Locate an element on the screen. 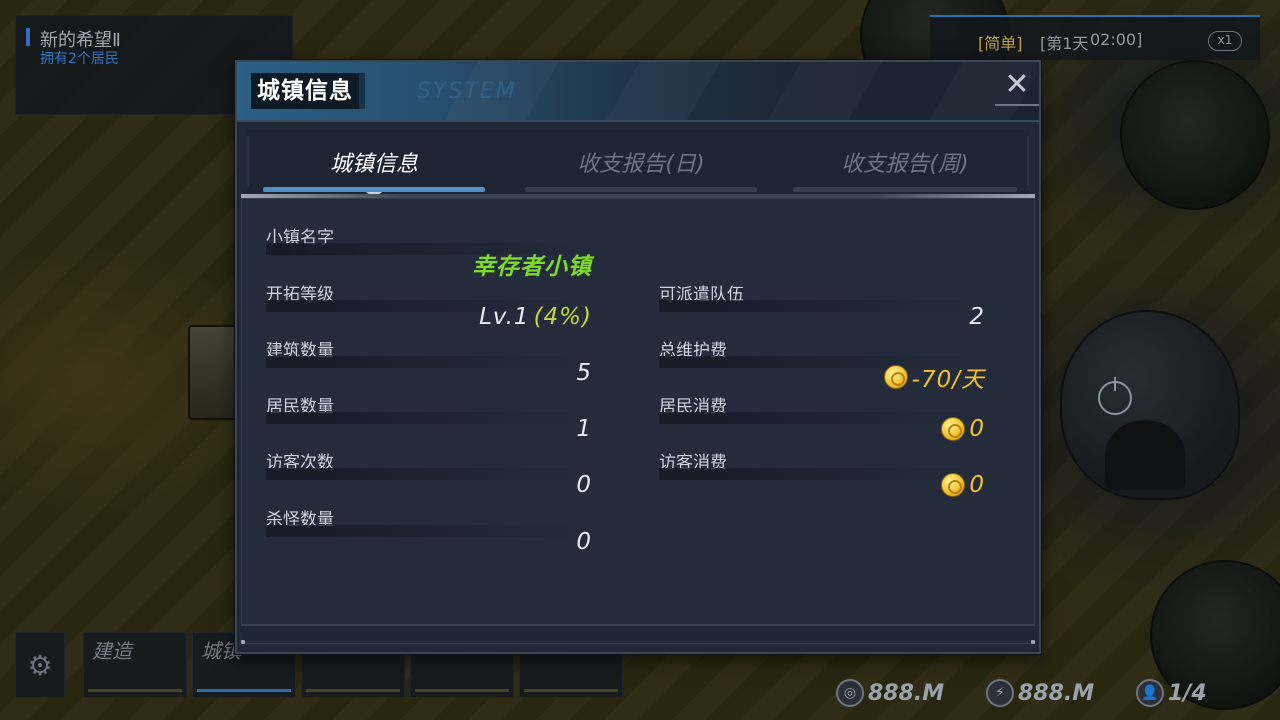 This screenshot has width=1280, height=720. build-slot-bar is located at coordinates (135, 690).